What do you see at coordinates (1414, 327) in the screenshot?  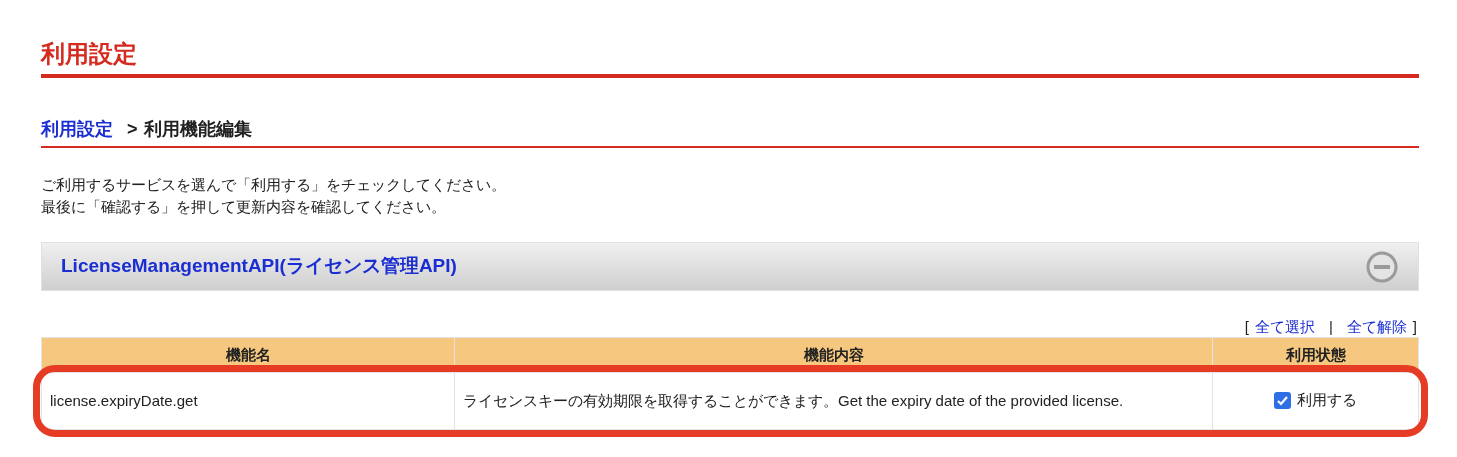 I see `bracket: ]` at bounding box center [1414, 327].